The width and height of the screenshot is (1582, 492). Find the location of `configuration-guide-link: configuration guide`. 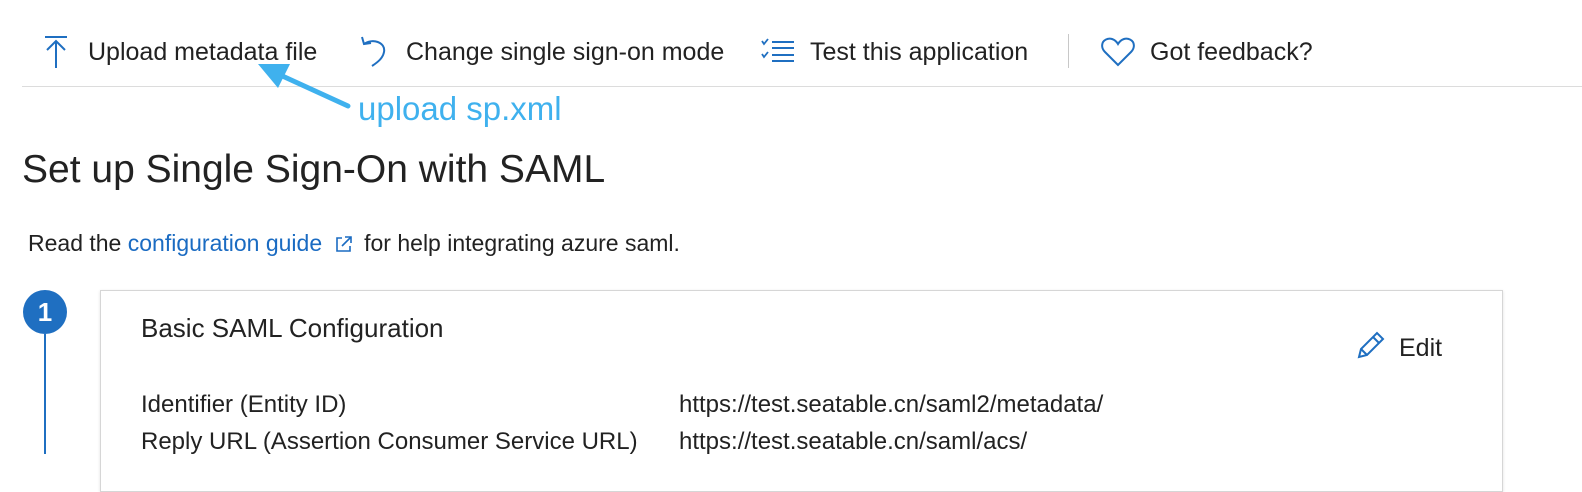

configuration-guide-link: configuration guide is located at coordinates (225, 243).